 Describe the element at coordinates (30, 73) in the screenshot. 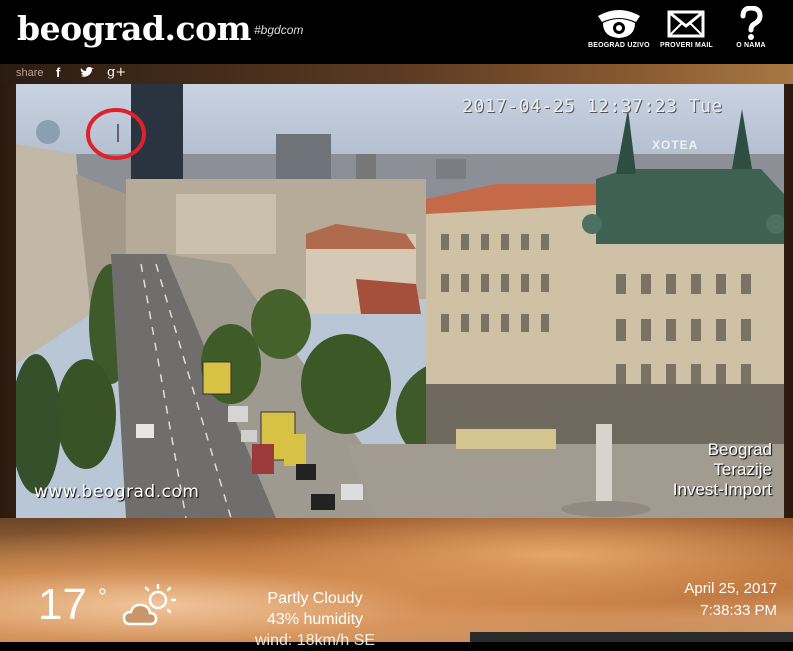

I see `share-label: share` at that location.